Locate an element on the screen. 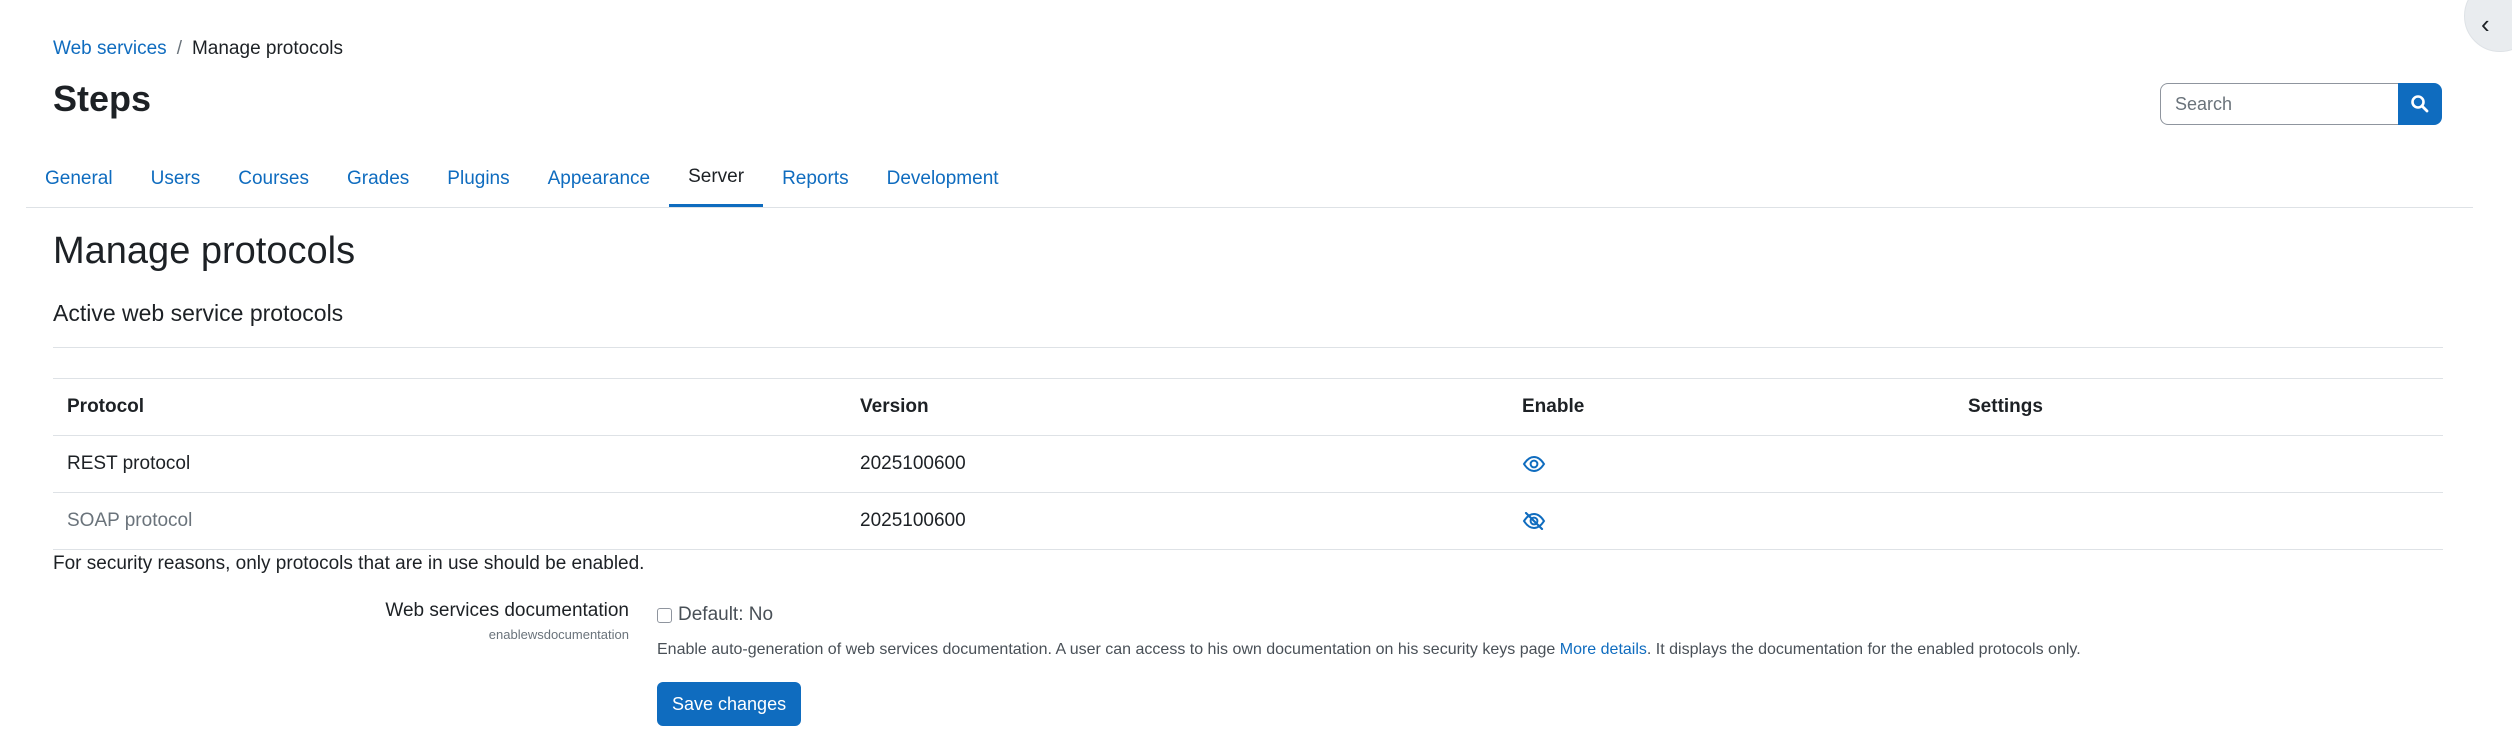  column-header-version: Version is located at coordinates (1177, 407).